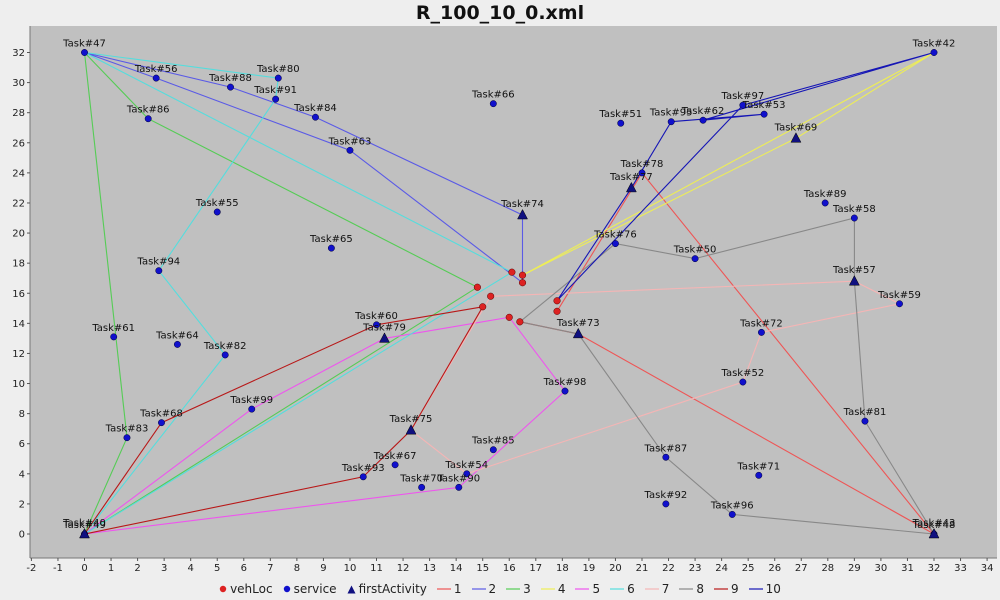 This screenshot has width=1000, height=600. What do you see at coordinates (631, 589) in the screenshot?
I see `legend-label-route-6: 6` at bounding box center [631, 589].